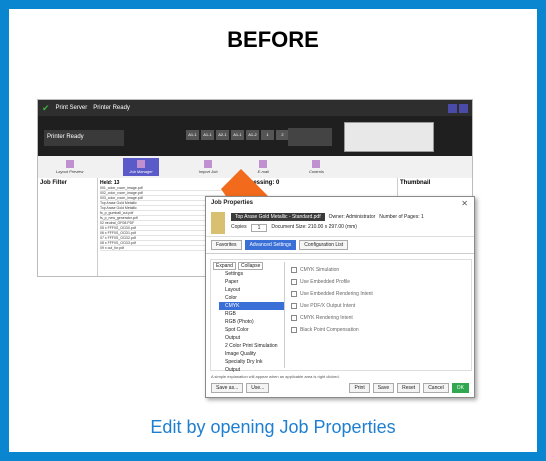 This screenshot has height=461, width=546. What do you see at coordinates (339, 203) in the screenshot?
I see `dialog-title: Job Properties ✕` at bounding box center [339, 203].